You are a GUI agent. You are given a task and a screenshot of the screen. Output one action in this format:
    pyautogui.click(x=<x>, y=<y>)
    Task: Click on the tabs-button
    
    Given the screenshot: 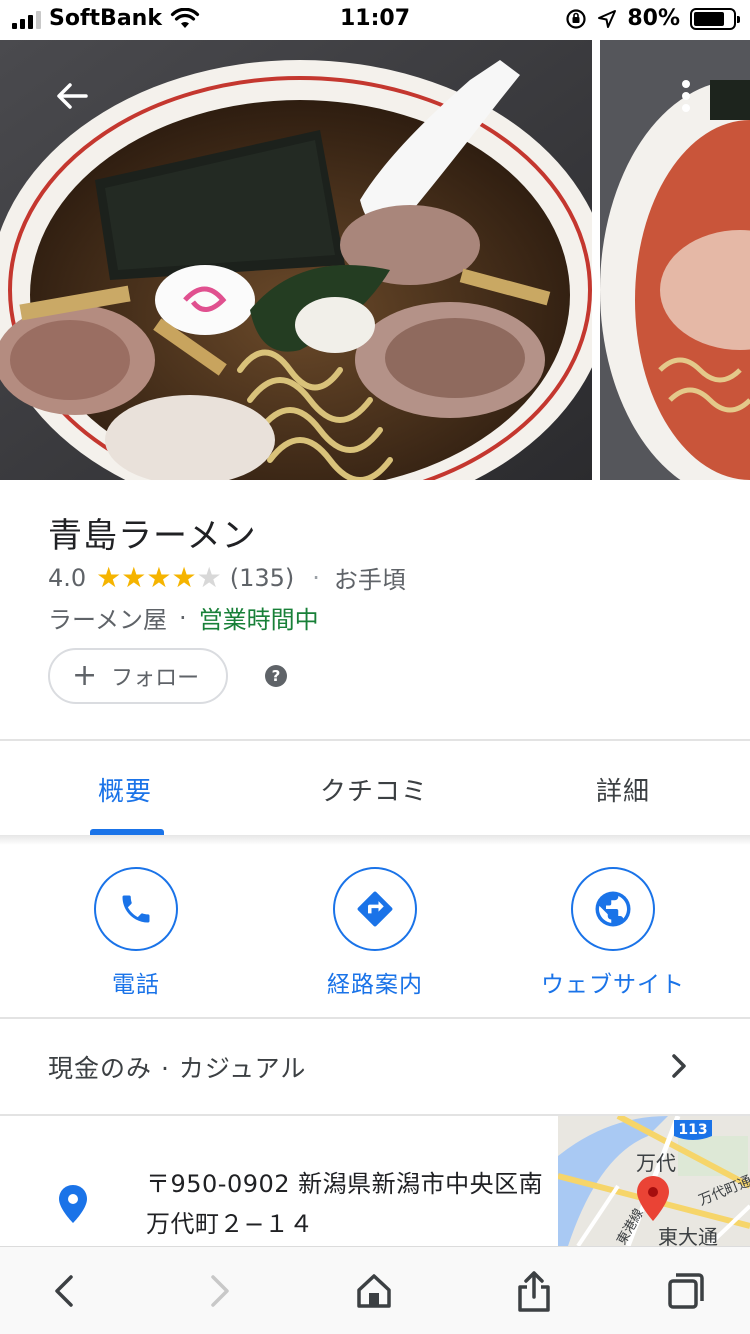 What is the action you would take?
    pyautogui.click(x=686, y=1291)
    